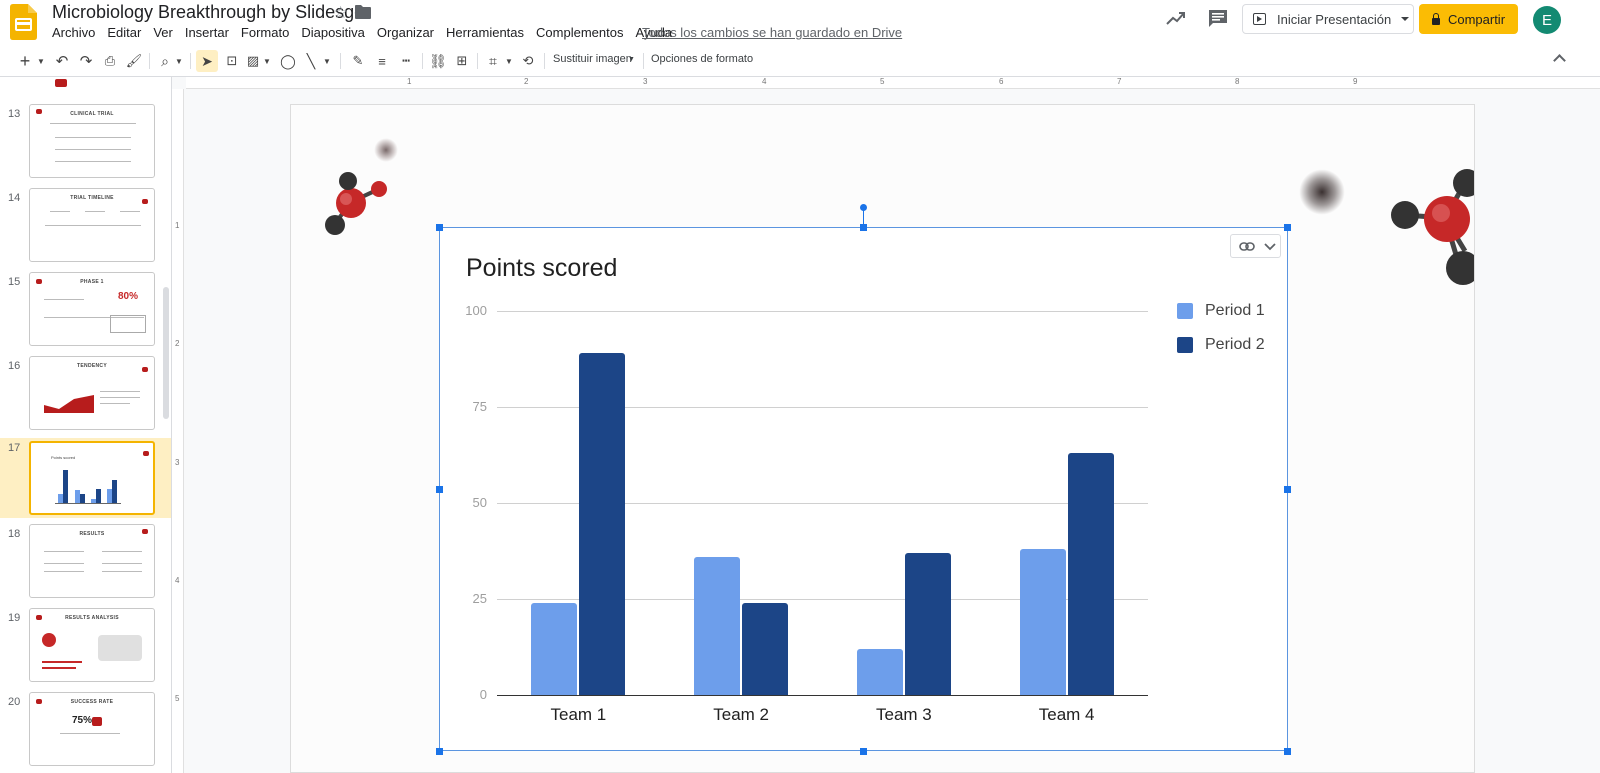 The height and width of the screenshot is (773, 1600). What do you see at coordinates (327, 61) in the screenshot?
I see `line-dropdown-icon: ▼` at bounding box center [327, 61].